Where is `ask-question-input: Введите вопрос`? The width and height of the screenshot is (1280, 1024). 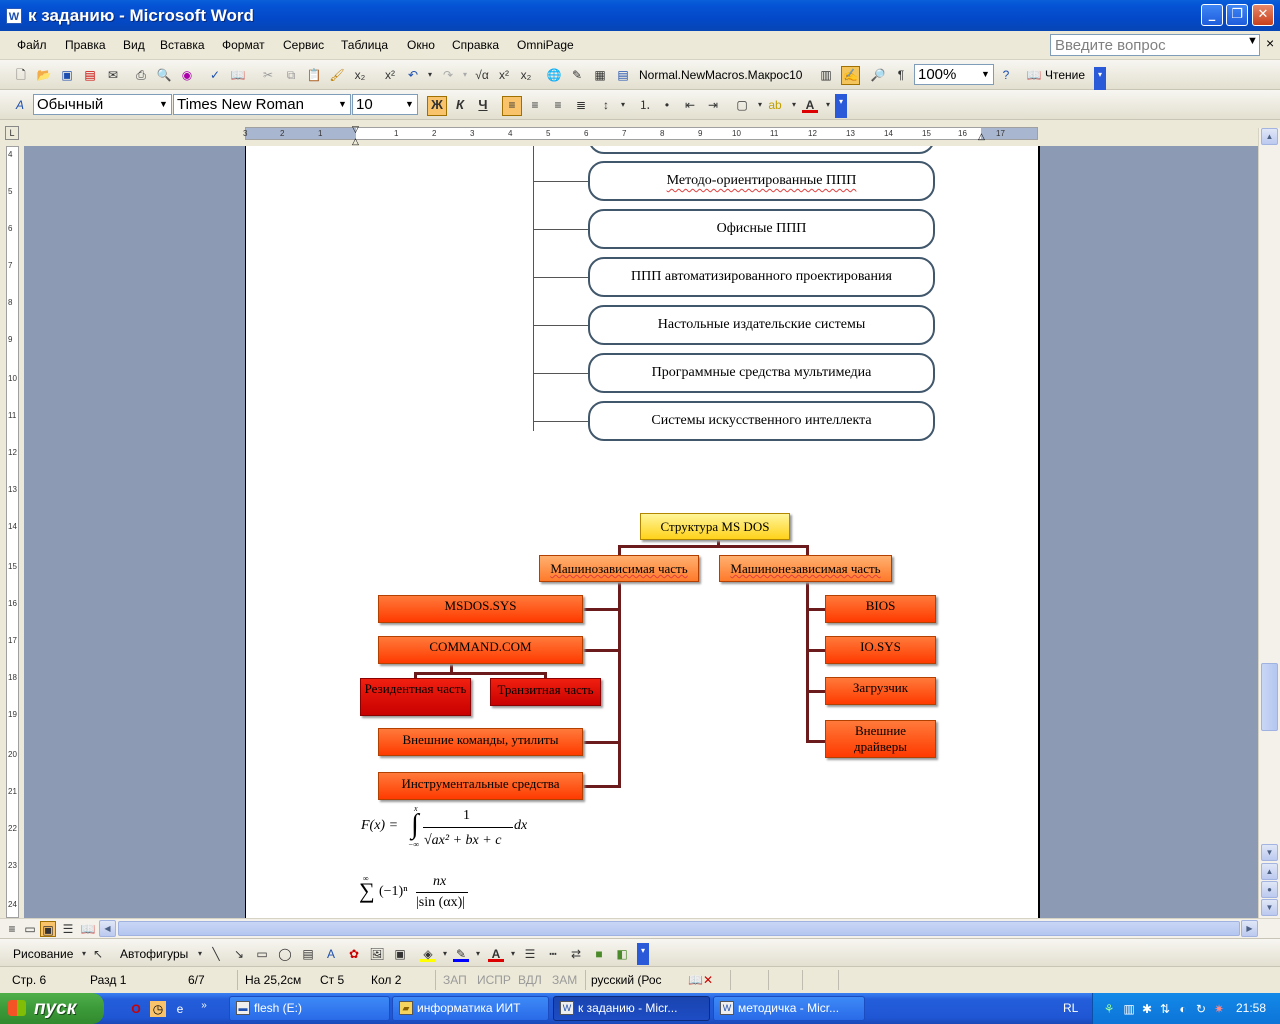 ask-question-input: Введите вопрос is located at coordinates (1155, 45).